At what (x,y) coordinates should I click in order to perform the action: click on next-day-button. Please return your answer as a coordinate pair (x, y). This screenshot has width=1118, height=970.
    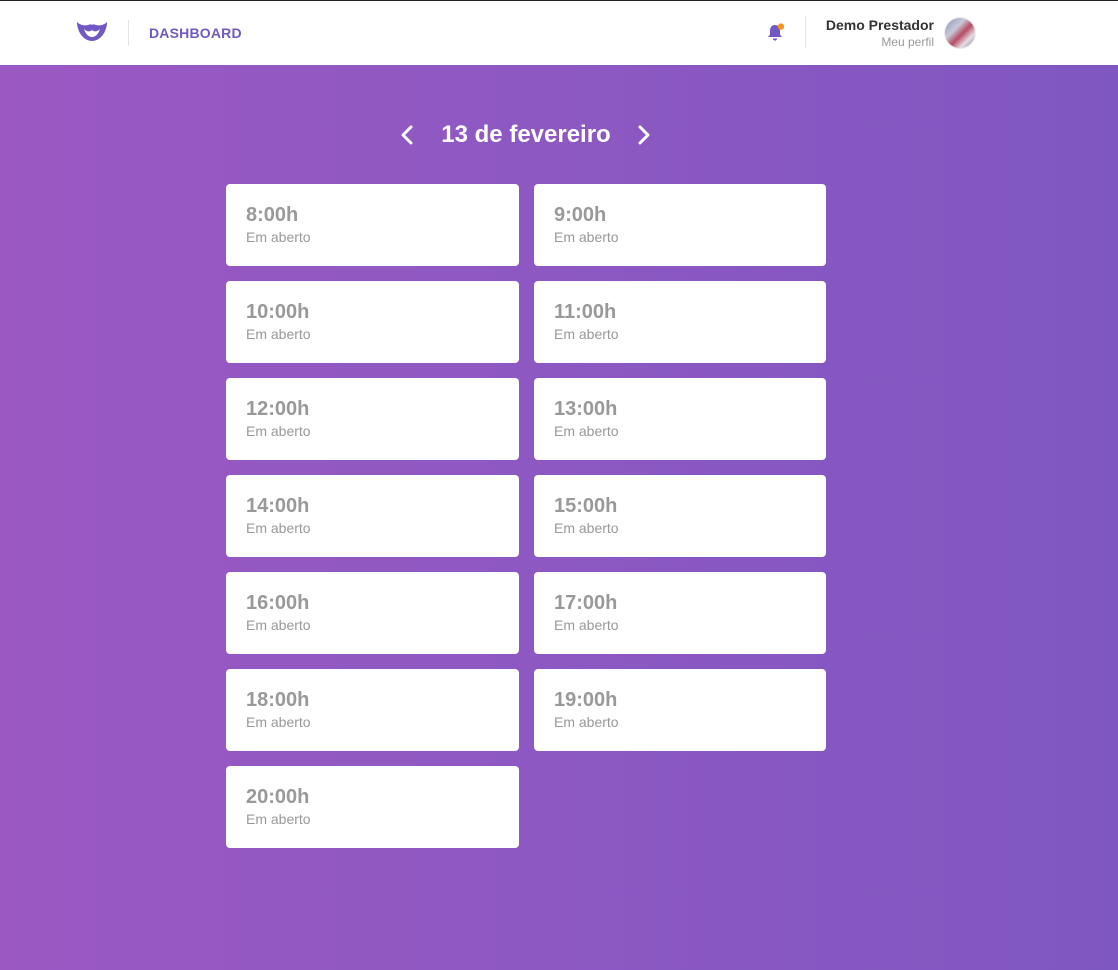
    Looking at the image, I should click on (644, 135).